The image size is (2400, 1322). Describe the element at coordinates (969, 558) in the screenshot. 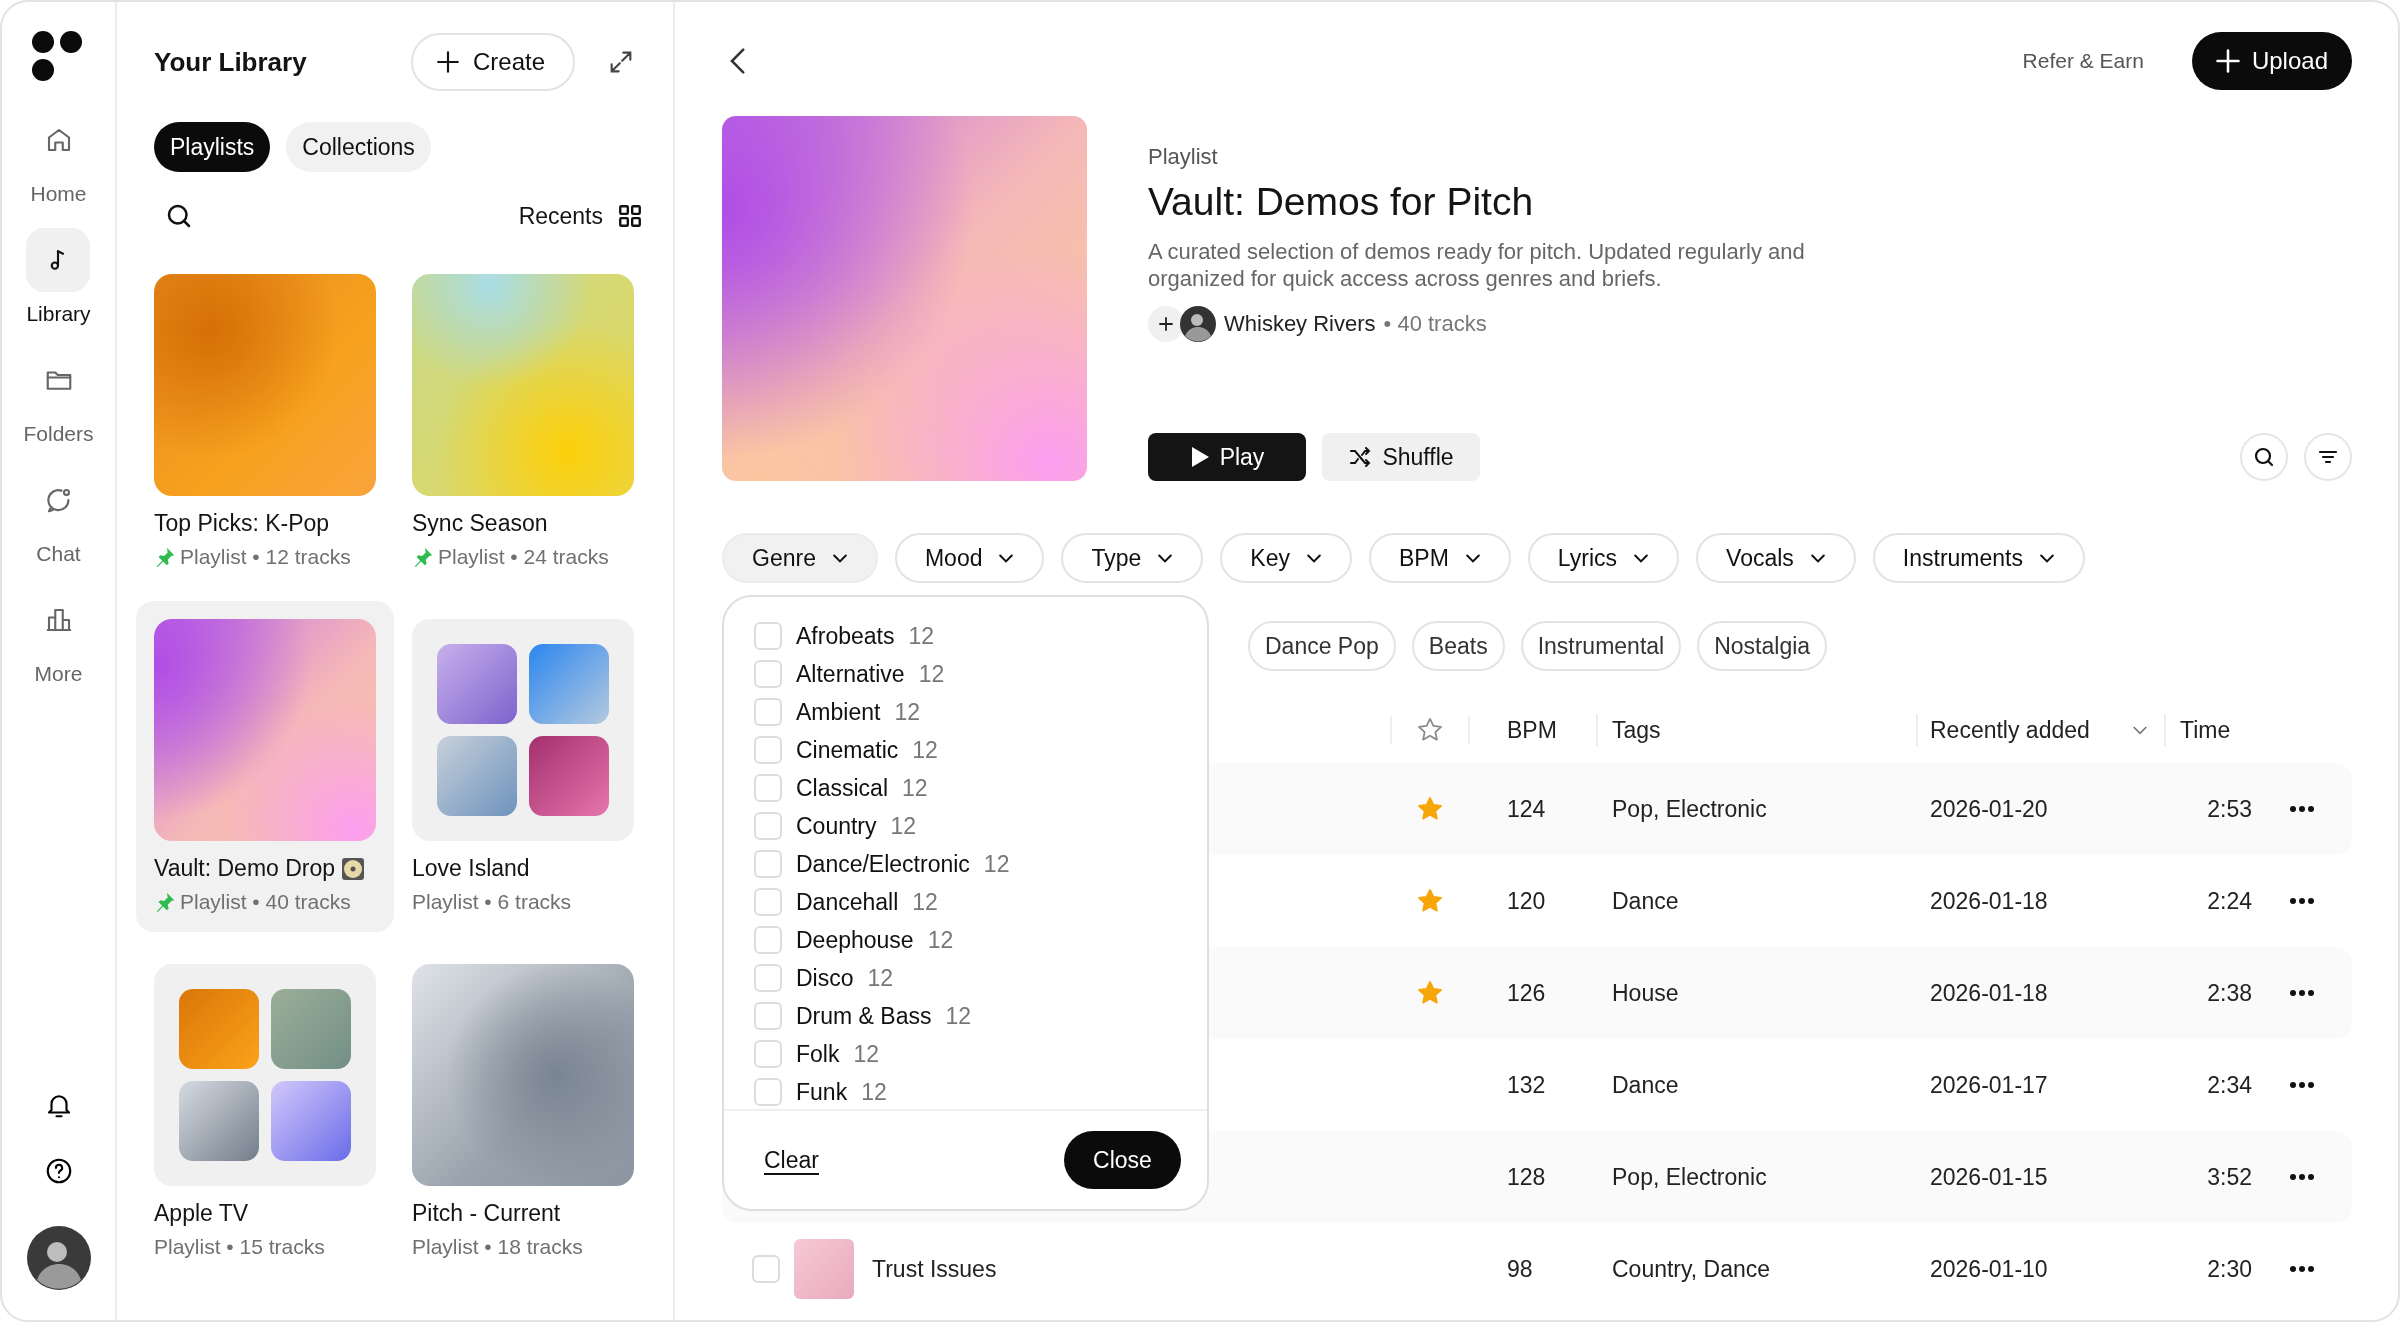

I see `filter-dropdown: Mood` at that location.